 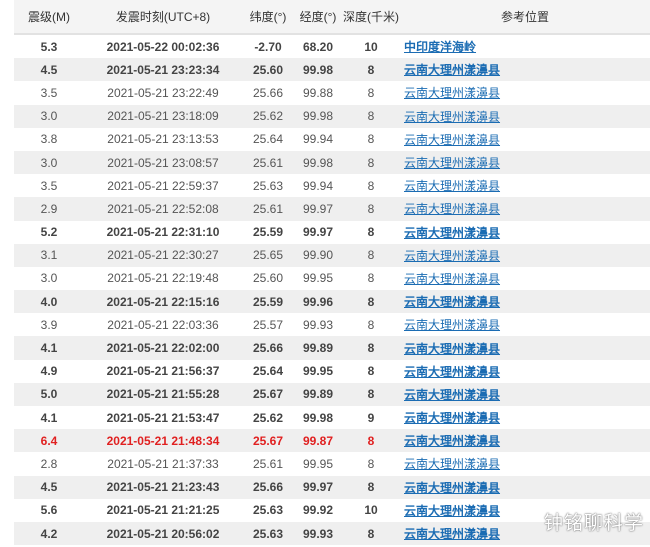 I want to click on longitude-cell: 68.20, so click(x=318, y=46).